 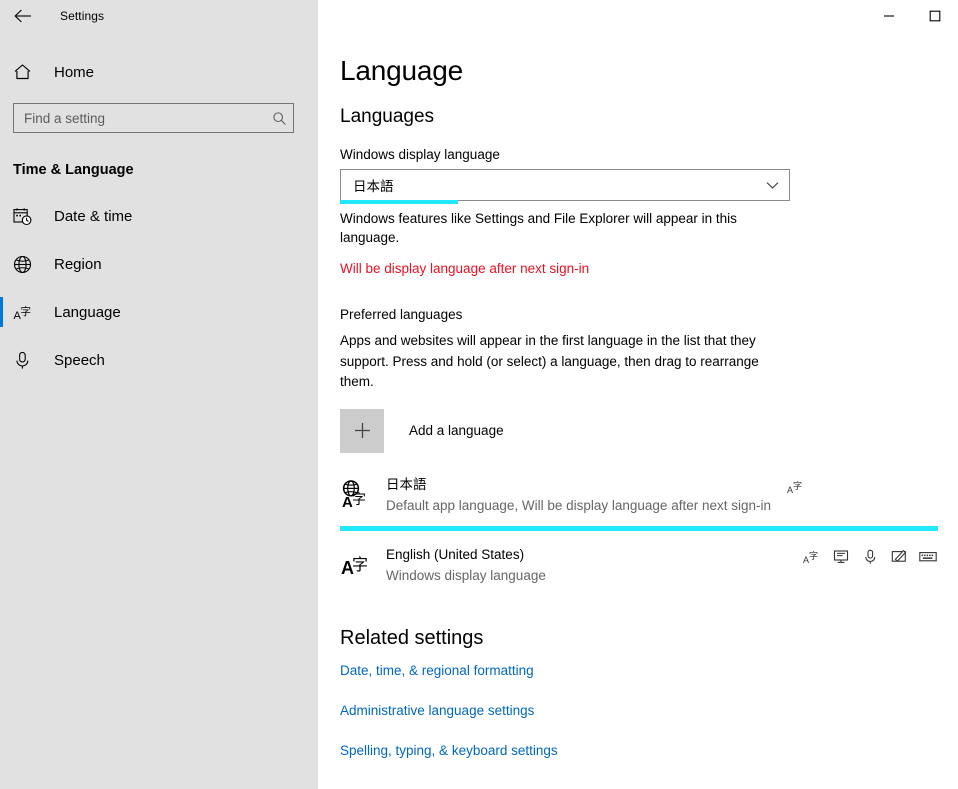 What do you see at coordinates (649, 670) in the screenshot?
I see `related-link-date-time-regional: Date, time, & regional formatting` at bounding box center [649, 670].